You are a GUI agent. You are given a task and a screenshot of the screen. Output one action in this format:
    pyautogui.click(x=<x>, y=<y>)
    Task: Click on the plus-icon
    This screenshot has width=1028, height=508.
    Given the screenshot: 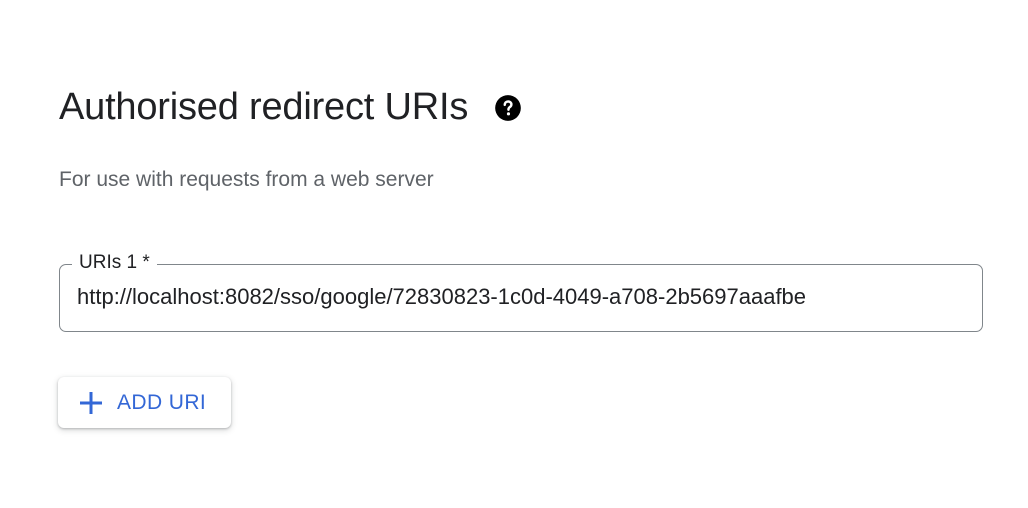 What is the action you would take?
    pyautogui.click(x=91, y=403)
    